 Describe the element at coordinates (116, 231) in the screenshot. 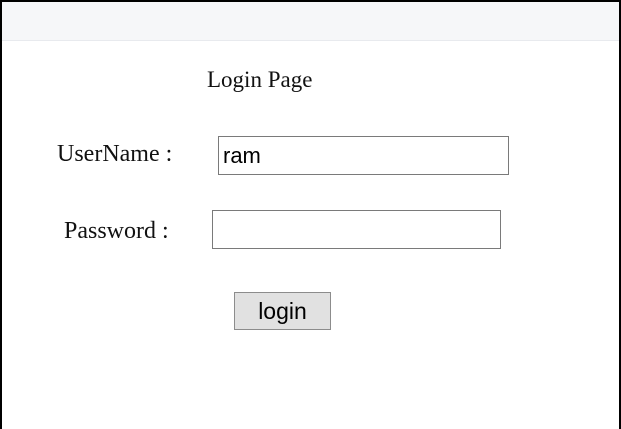

I see `password-label: Password :` at that location.